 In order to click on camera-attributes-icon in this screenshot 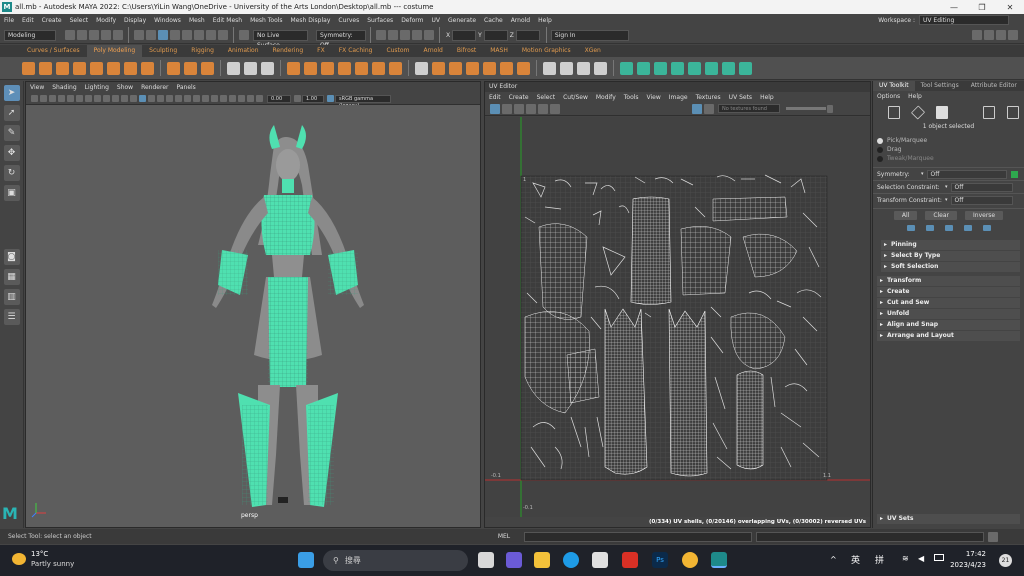, I will do `click(43, 98)`.